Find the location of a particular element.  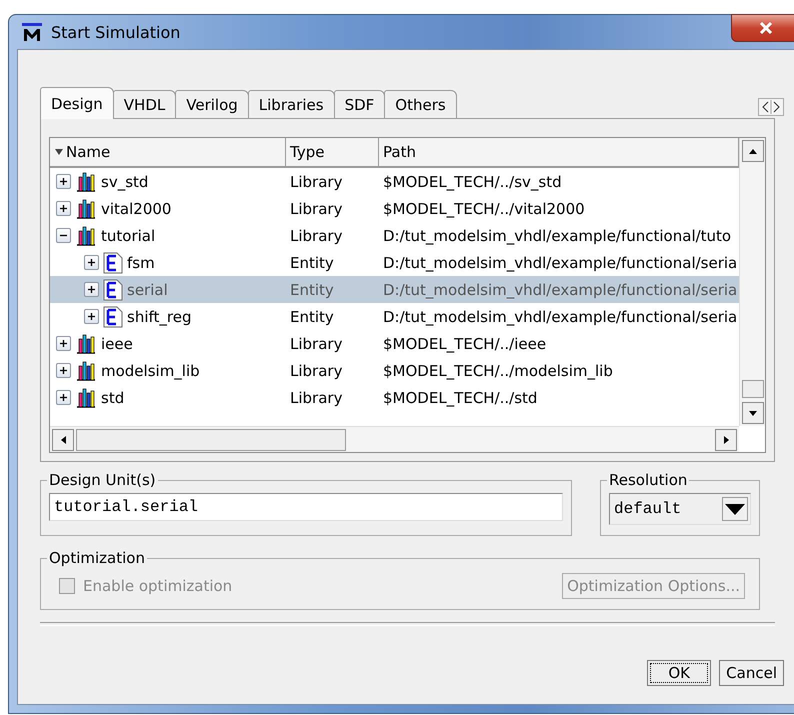

tree-row: shift_reg Entity D:/tut_modelsim_vhdl/example/functional/seria is located at coordinates (394, 316).